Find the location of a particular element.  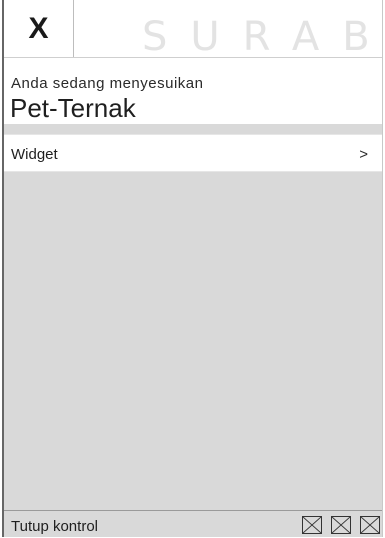

chevron-right-icon: > is located at coordinates (363, 154).